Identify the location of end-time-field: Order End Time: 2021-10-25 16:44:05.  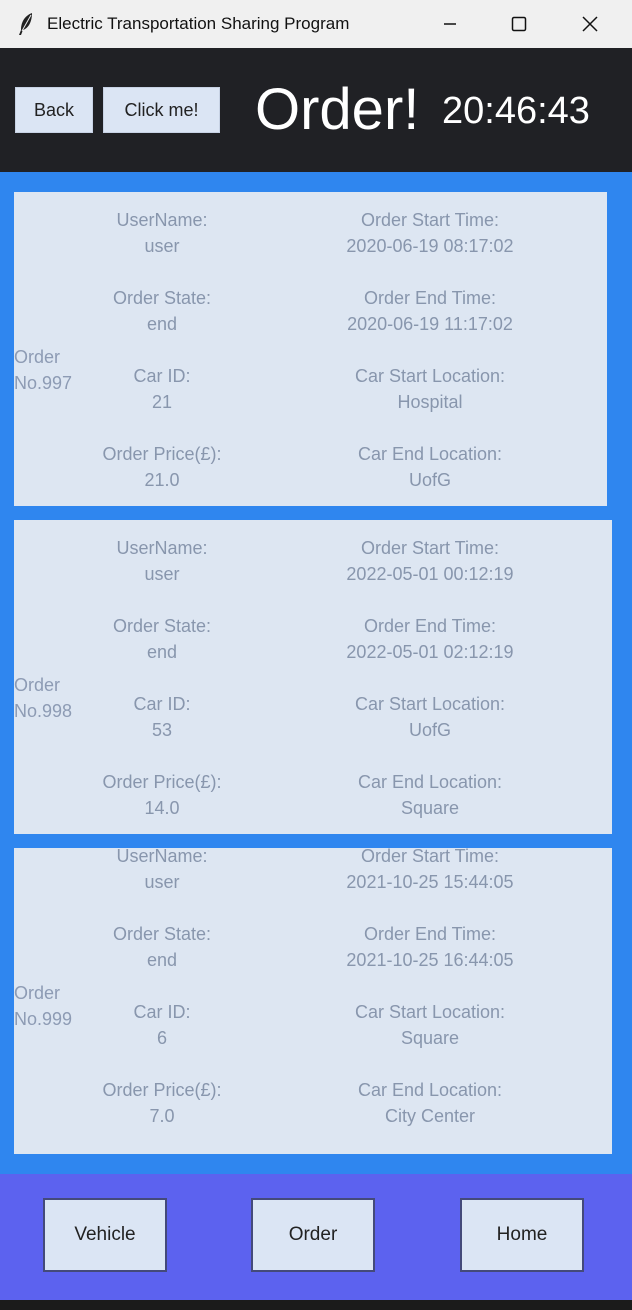
(430, 947).